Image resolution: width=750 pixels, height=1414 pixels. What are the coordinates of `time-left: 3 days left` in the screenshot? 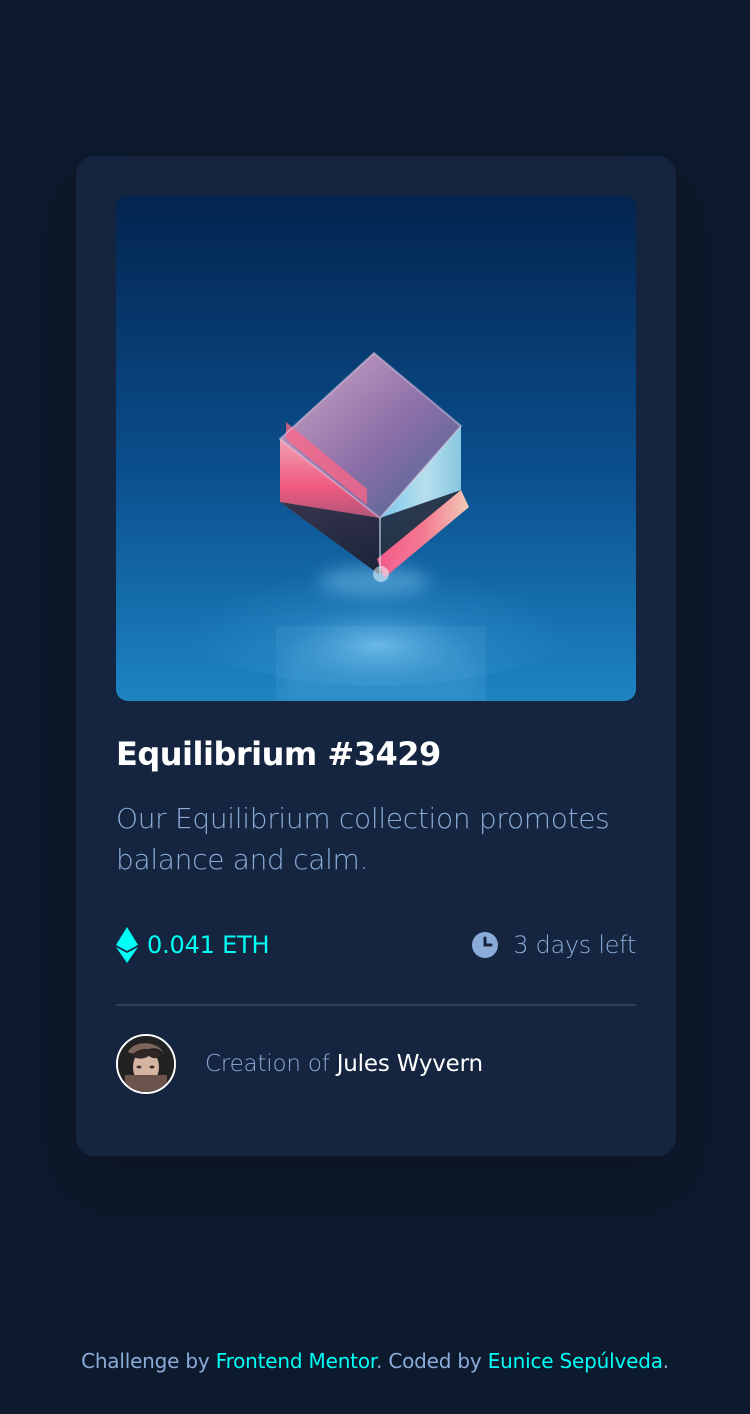 It's located at (553, 945).